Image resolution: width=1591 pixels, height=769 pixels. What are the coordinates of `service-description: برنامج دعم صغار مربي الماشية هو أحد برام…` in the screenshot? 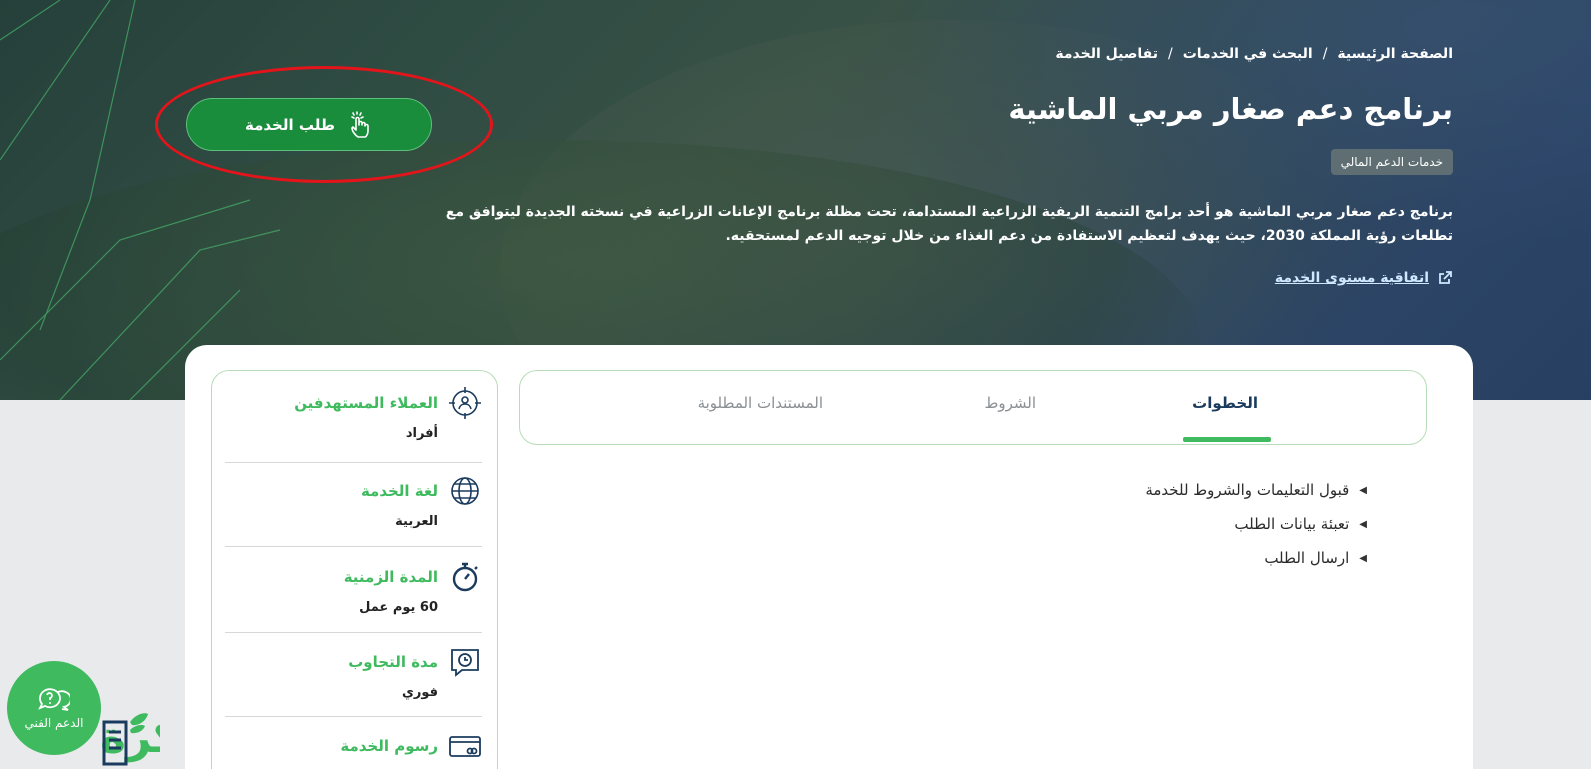 It's located at (949, 224).